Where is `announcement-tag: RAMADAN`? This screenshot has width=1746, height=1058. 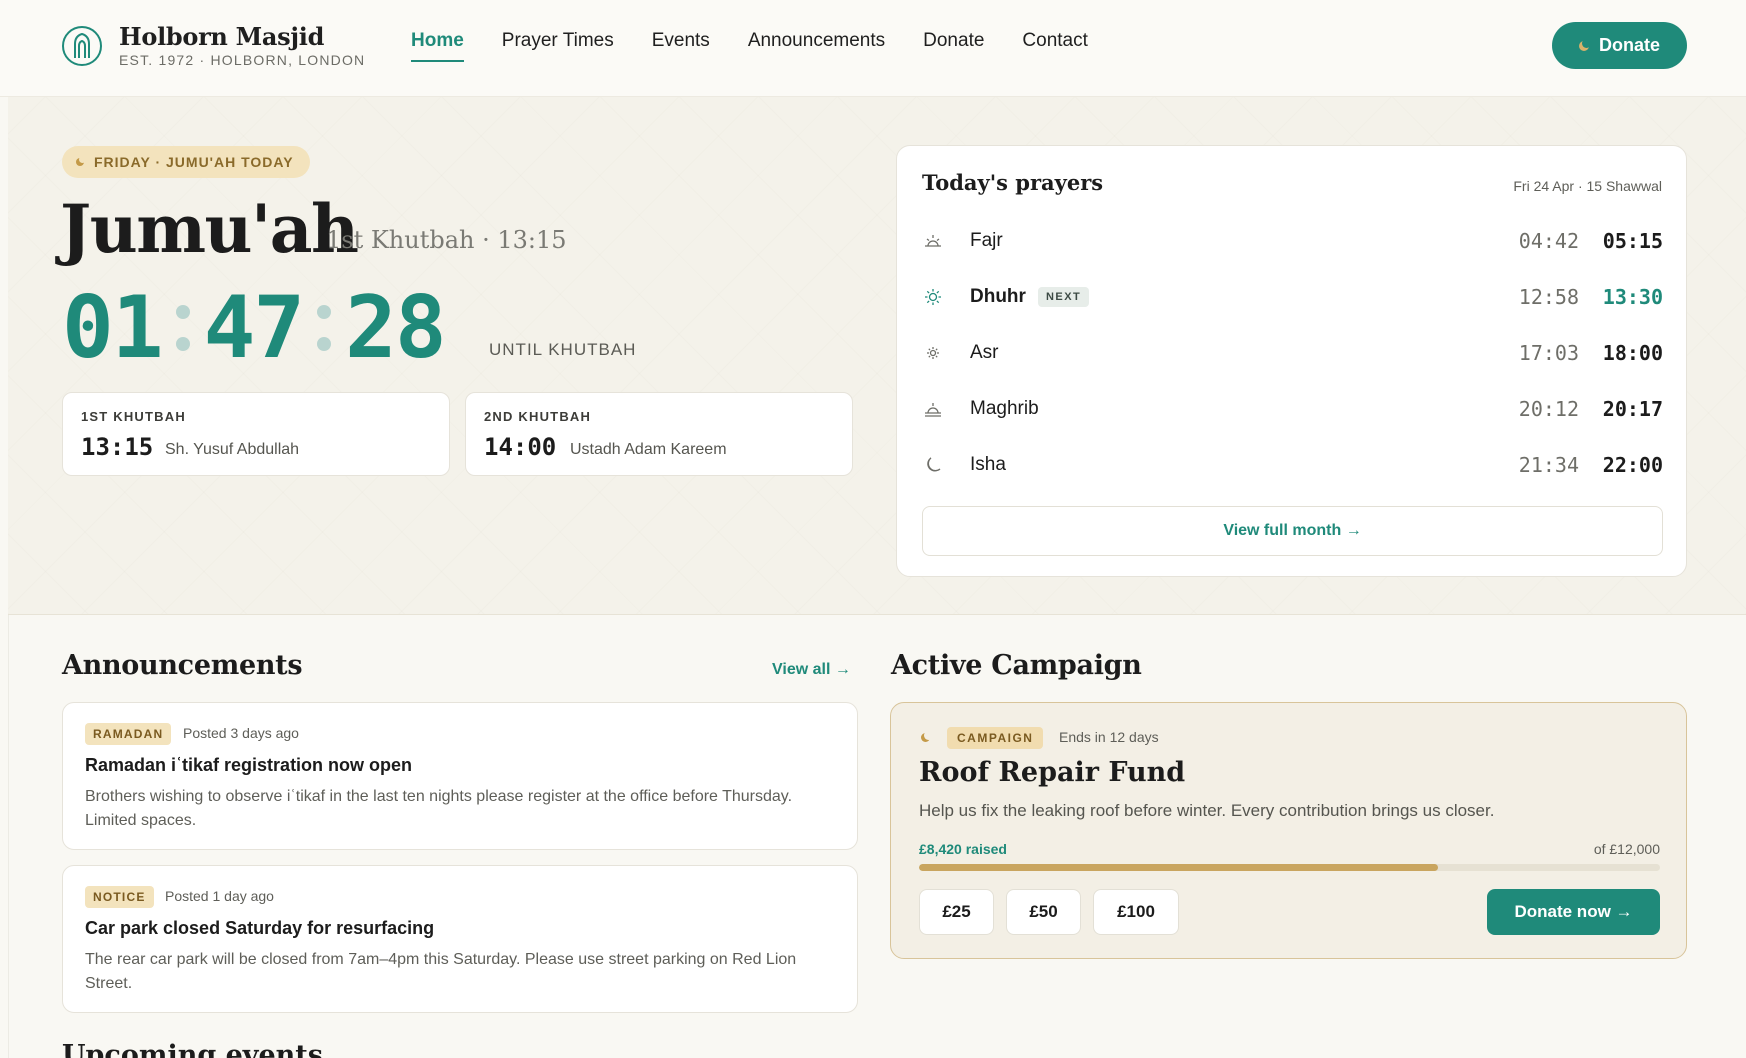
announcement-tag: RAMADAN is located at coordinates (128, 734).